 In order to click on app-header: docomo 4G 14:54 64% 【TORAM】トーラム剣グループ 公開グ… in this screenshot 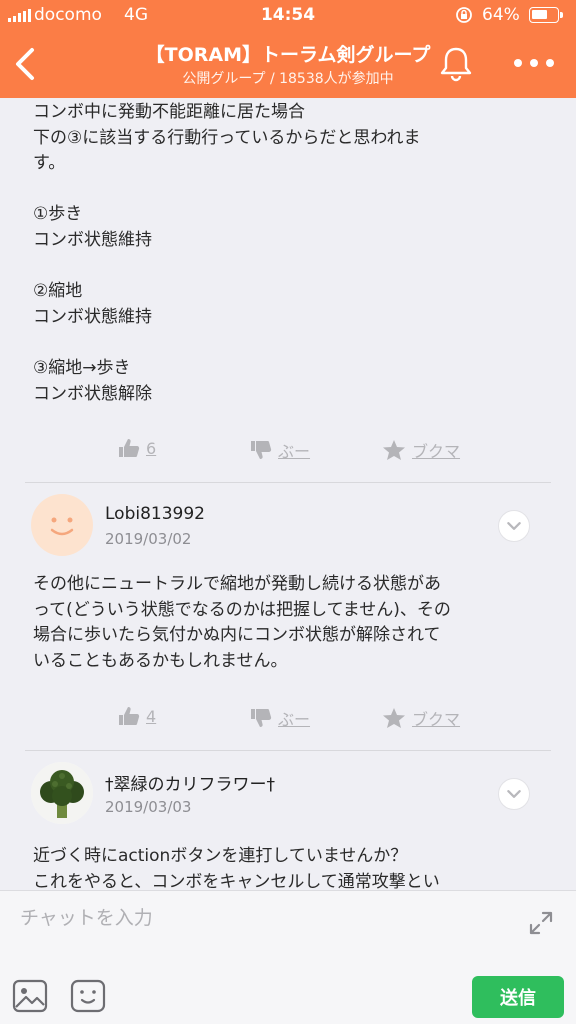, I will do `click(288, 49)`.